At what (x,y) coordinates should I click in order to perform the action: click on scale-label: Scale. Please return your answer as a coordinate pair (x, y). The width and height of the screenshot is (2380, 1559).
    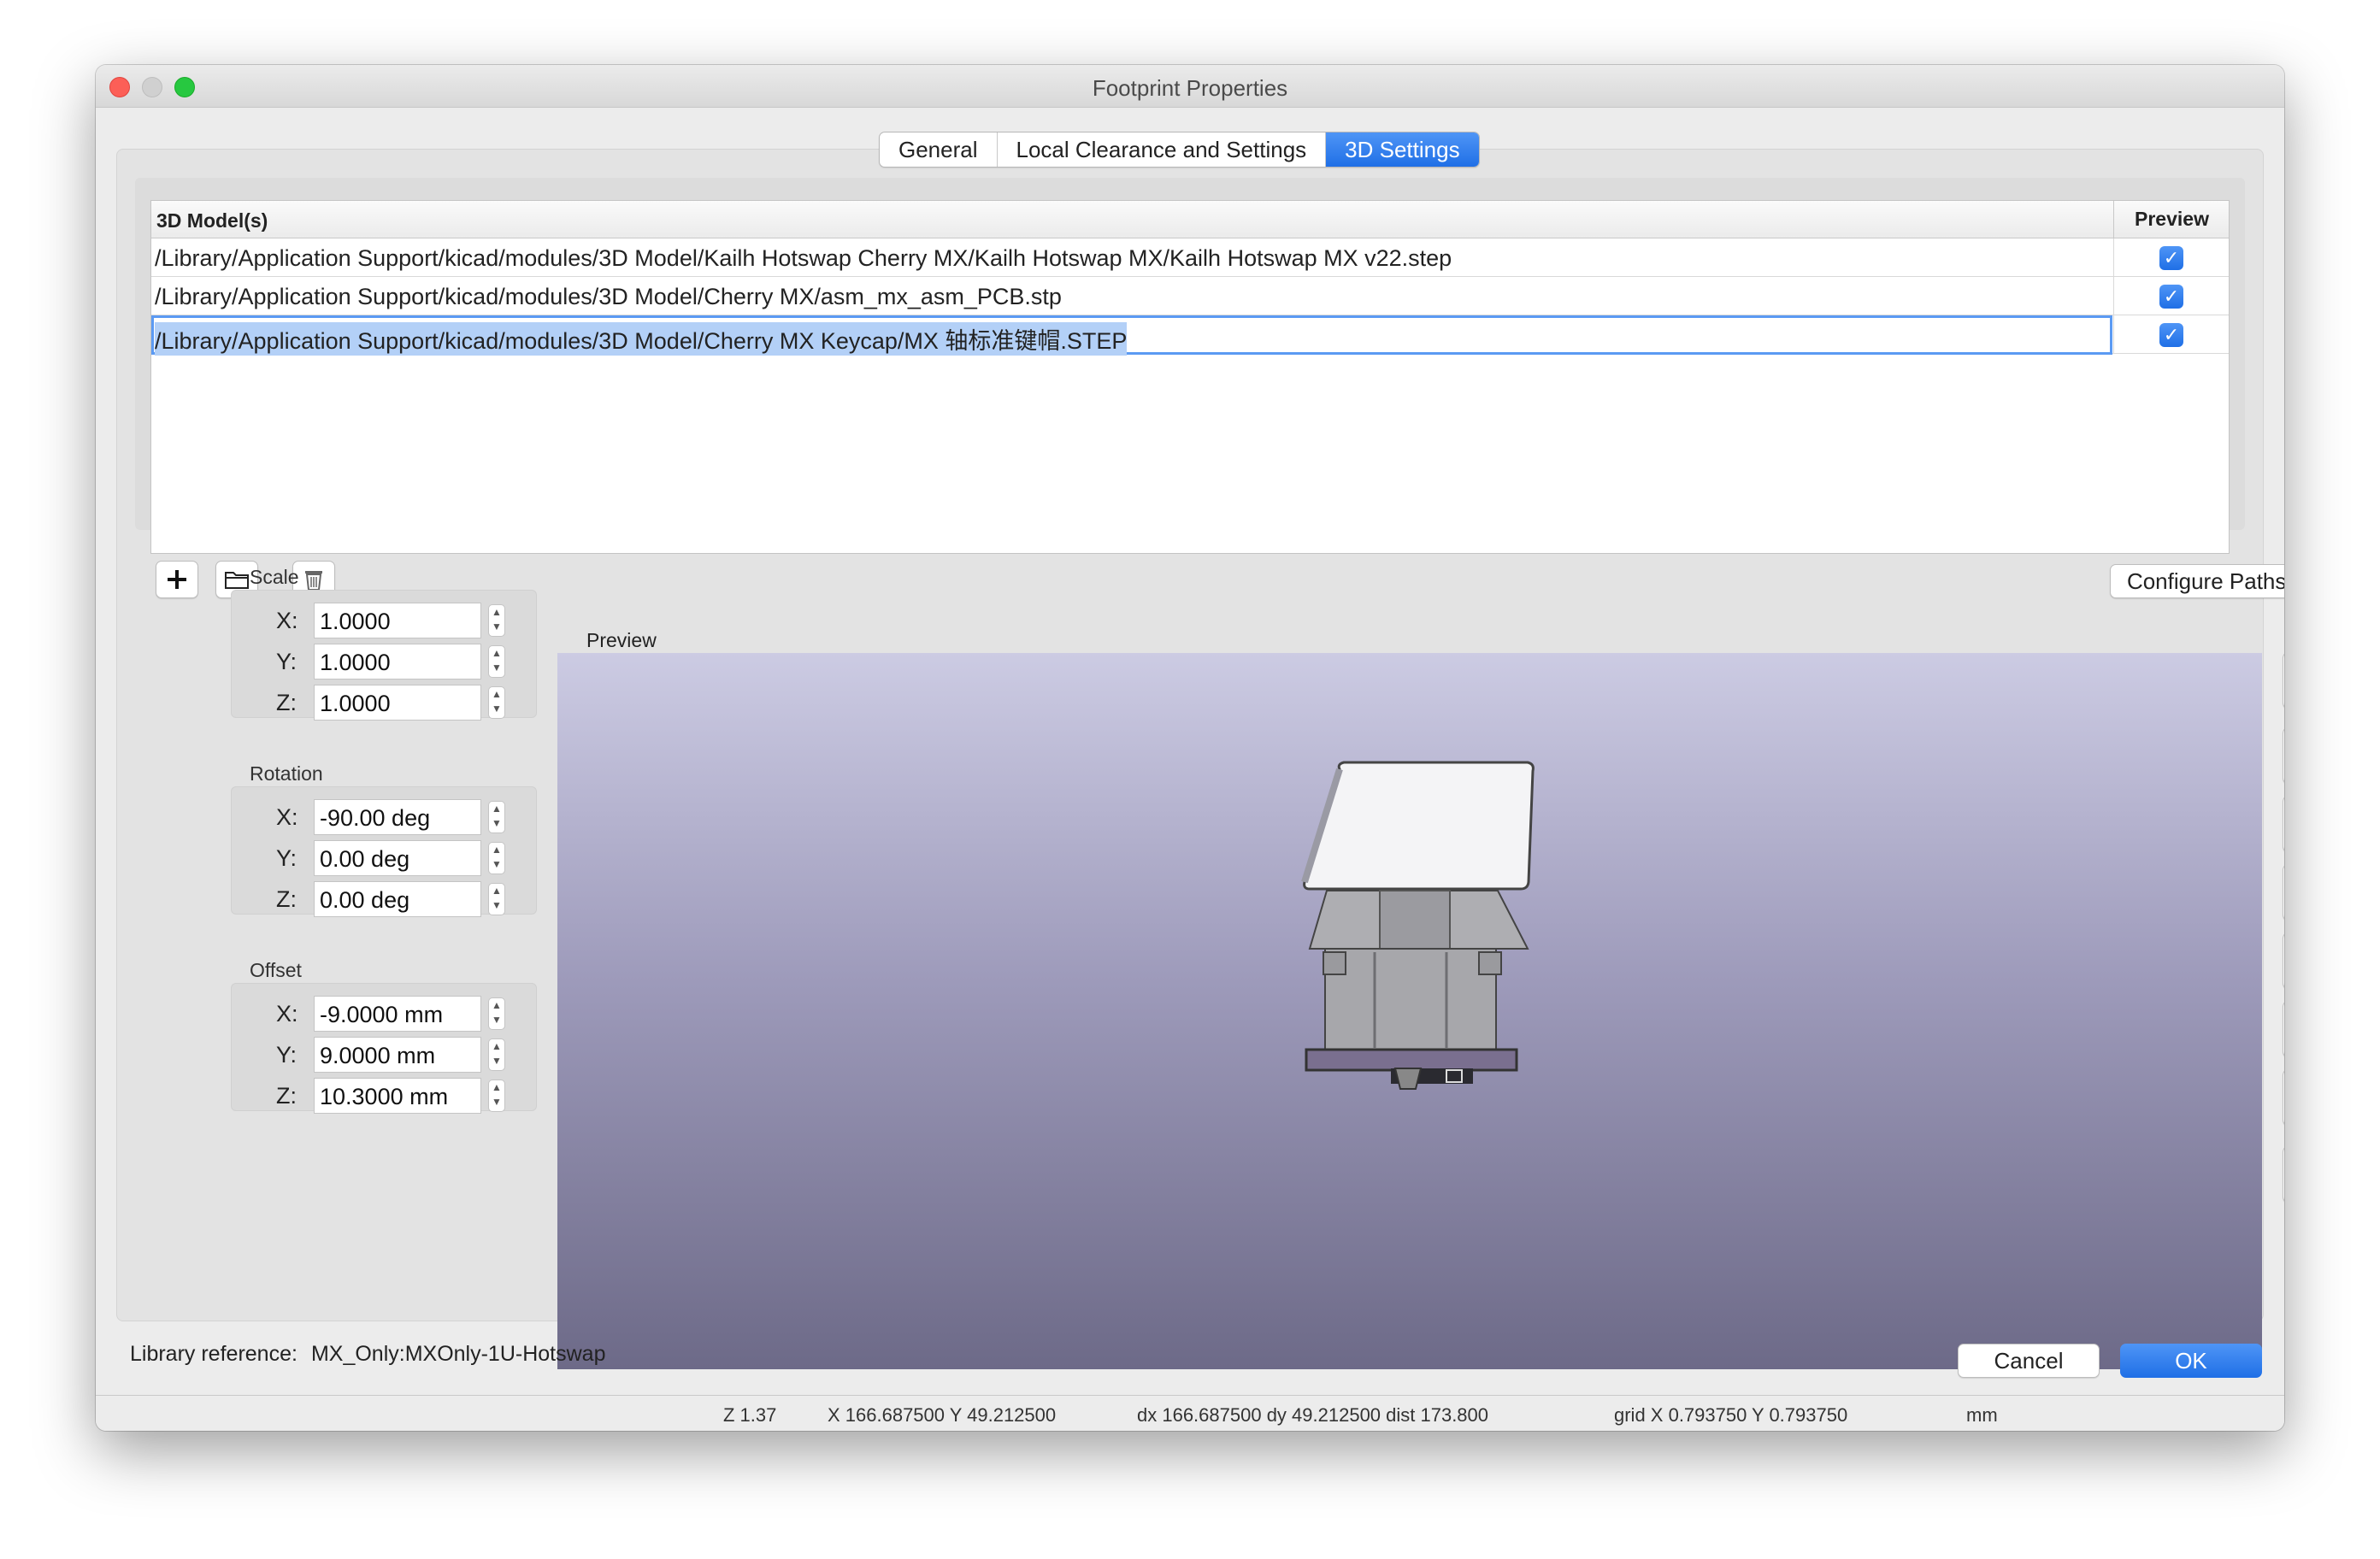
    Looking at the image, I should click on (274, 577).